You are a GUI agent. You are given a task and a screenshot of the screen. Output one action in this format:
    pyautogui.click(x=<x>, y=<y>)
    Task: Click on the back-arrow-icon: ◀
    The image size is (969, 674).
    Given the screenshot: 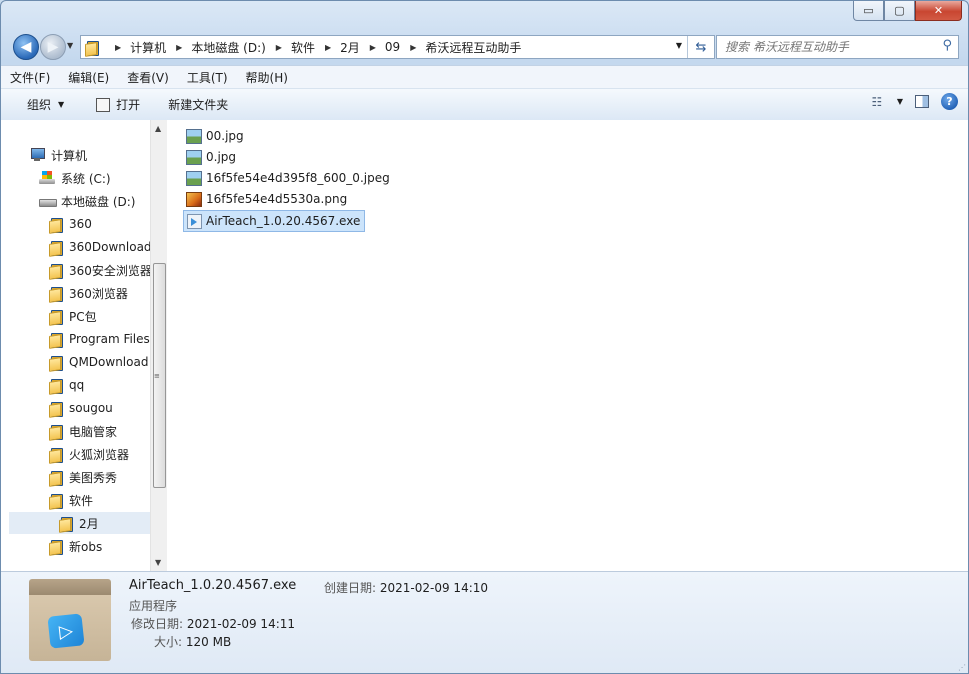 What is the action you would take?
    pyautogui.click(x=26, y=47)
    